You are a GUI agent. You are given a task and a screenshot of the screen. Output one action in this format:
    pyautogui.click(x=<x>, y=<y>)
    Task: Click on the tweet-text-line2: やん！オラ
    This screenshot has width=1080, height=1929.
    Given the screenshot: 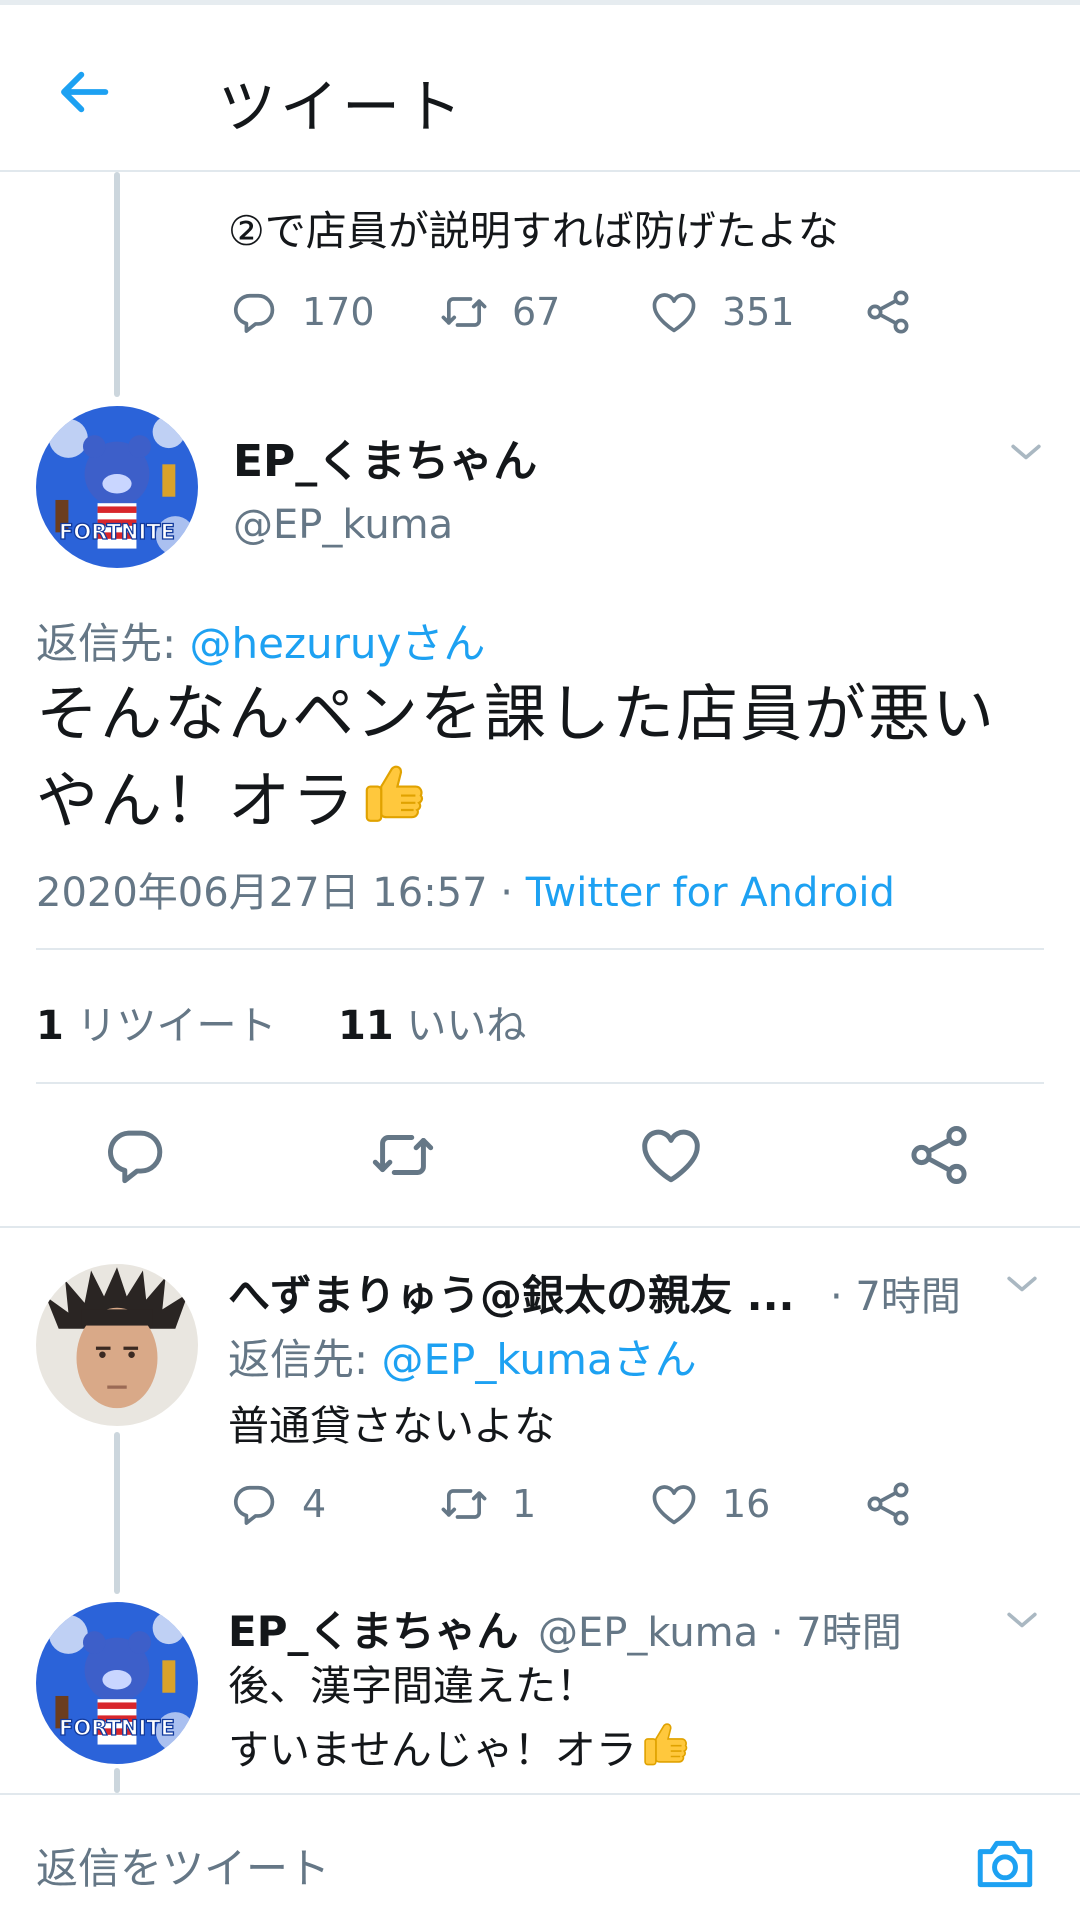 What is the action you would take?
    pyautogui.click(x=196, y=800)
    